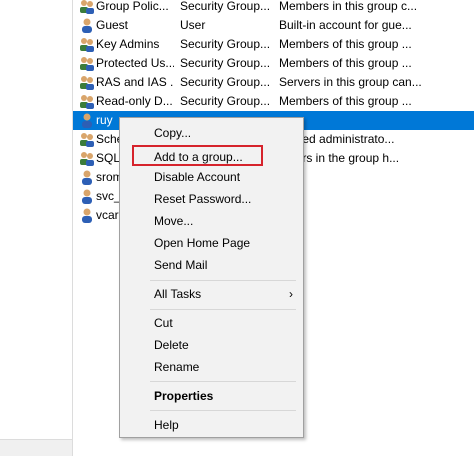 This screenshot has width=474, height=456. What do you see at coordinates (112, 25) in the screenshot?
I see `item-name: Guest` at bounding box center [112, 25].